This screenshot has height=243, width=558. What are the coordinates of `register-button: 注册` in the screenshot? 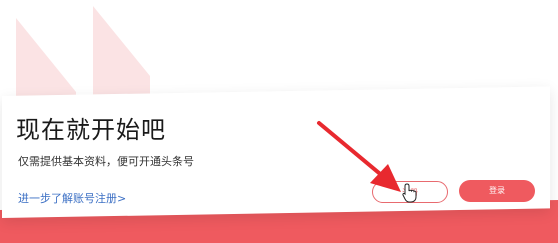 It's located at (410, 192).